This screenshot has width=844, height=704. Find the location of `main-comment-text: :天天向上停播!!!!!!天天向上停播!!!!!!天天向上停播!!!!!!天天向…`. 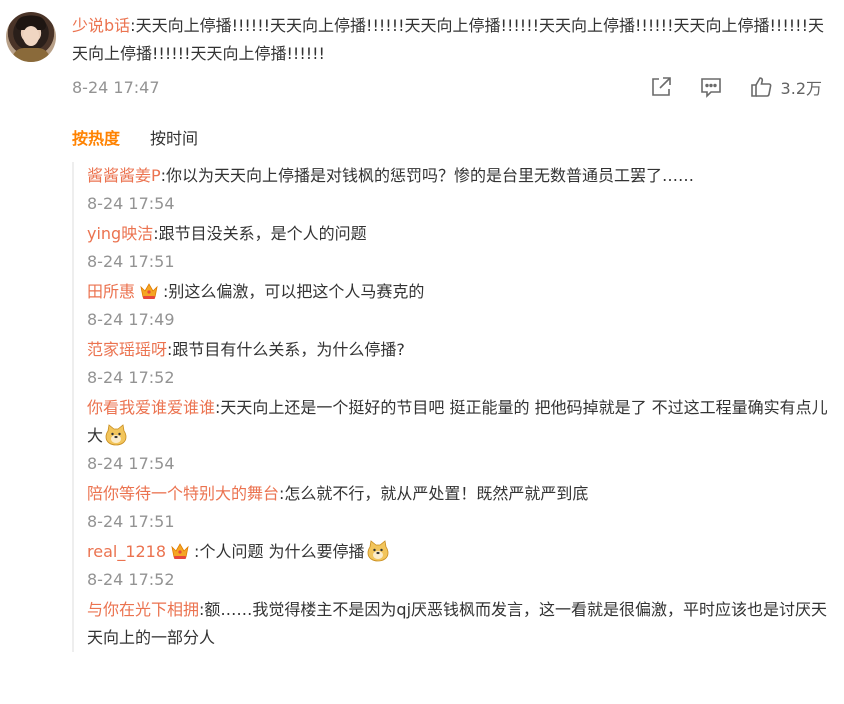

main-comment-text: :天天向上停播!!!!!!天天向上停播!!!!!!天天向上停播!!!!!!天天向… is located at coordinates (448, 39).